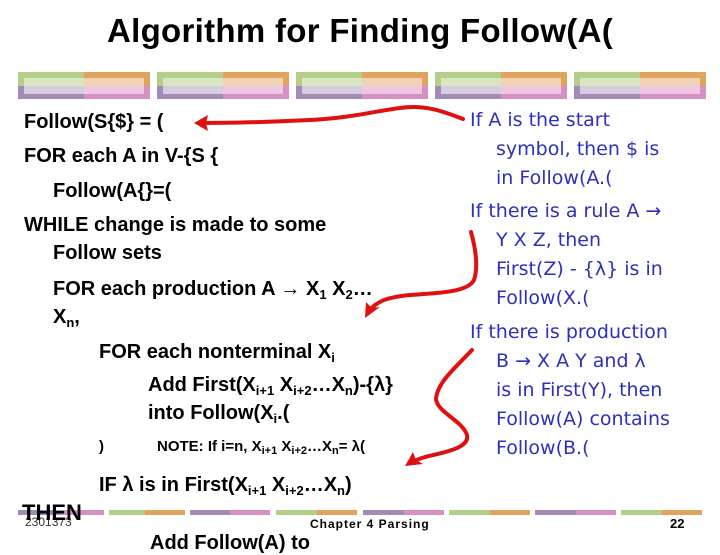  What do you see at coordinates (201, 123) in the screenshot?
I see `arrowhead-icon` at bounding box center [201, 123].